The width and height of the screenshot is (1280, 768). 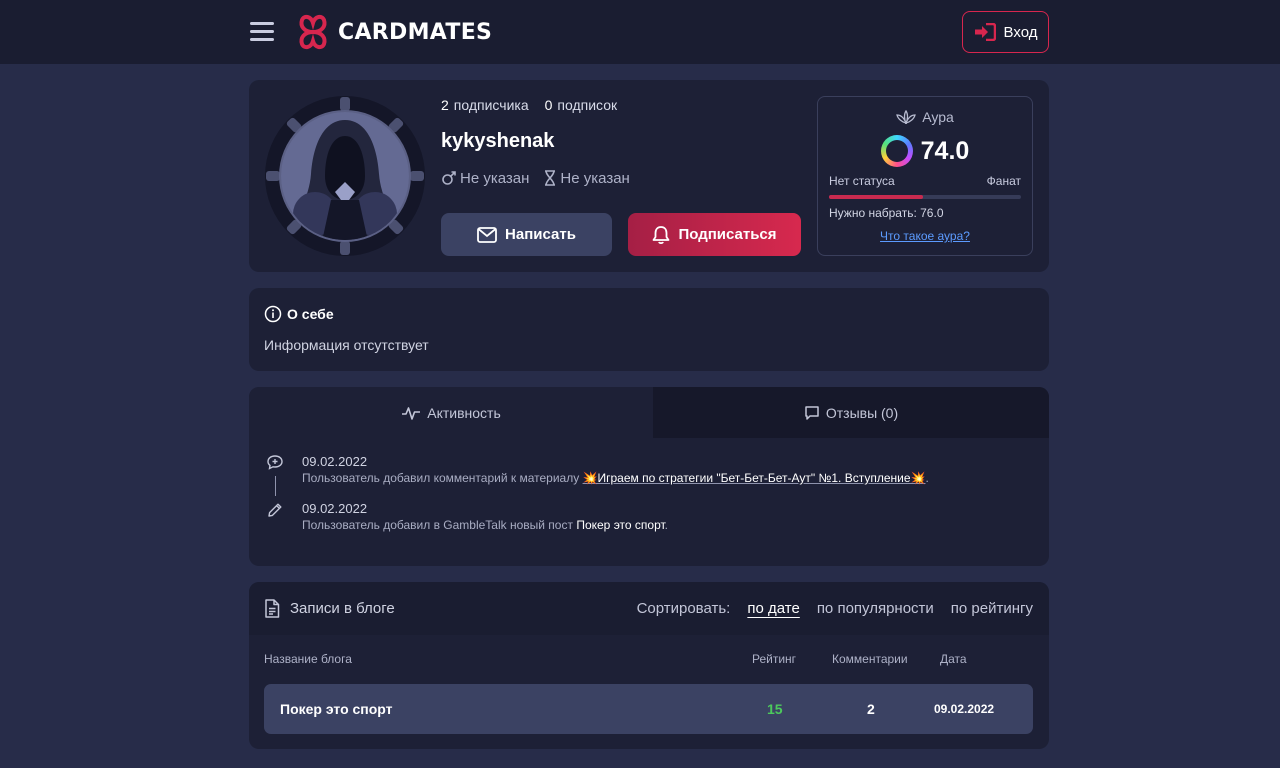 What do you see at coordinates (535, 178) in the screenshot?
I see `profile-meta: Не указан Не указан` at bounding box center [535, 178].